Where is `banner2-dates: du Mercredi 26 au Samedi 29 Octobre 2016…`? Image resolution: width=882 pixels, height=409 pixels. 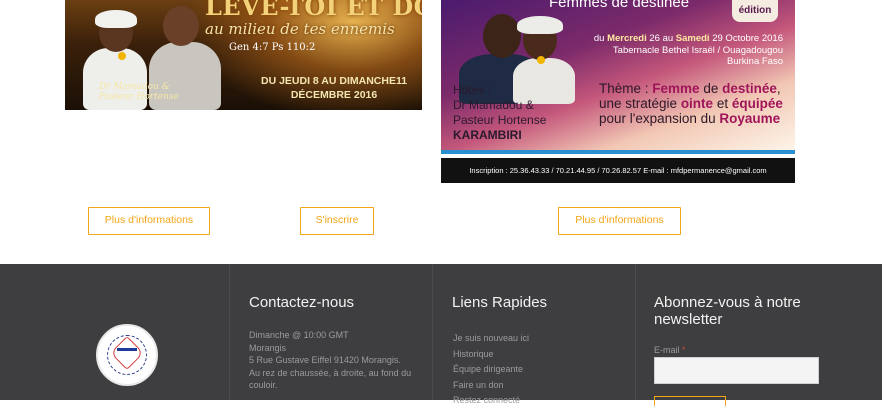
banner2-dates: du Mercredi 26 au Samedi 29 Octobre 2016… is located at coordinates (675, 50).